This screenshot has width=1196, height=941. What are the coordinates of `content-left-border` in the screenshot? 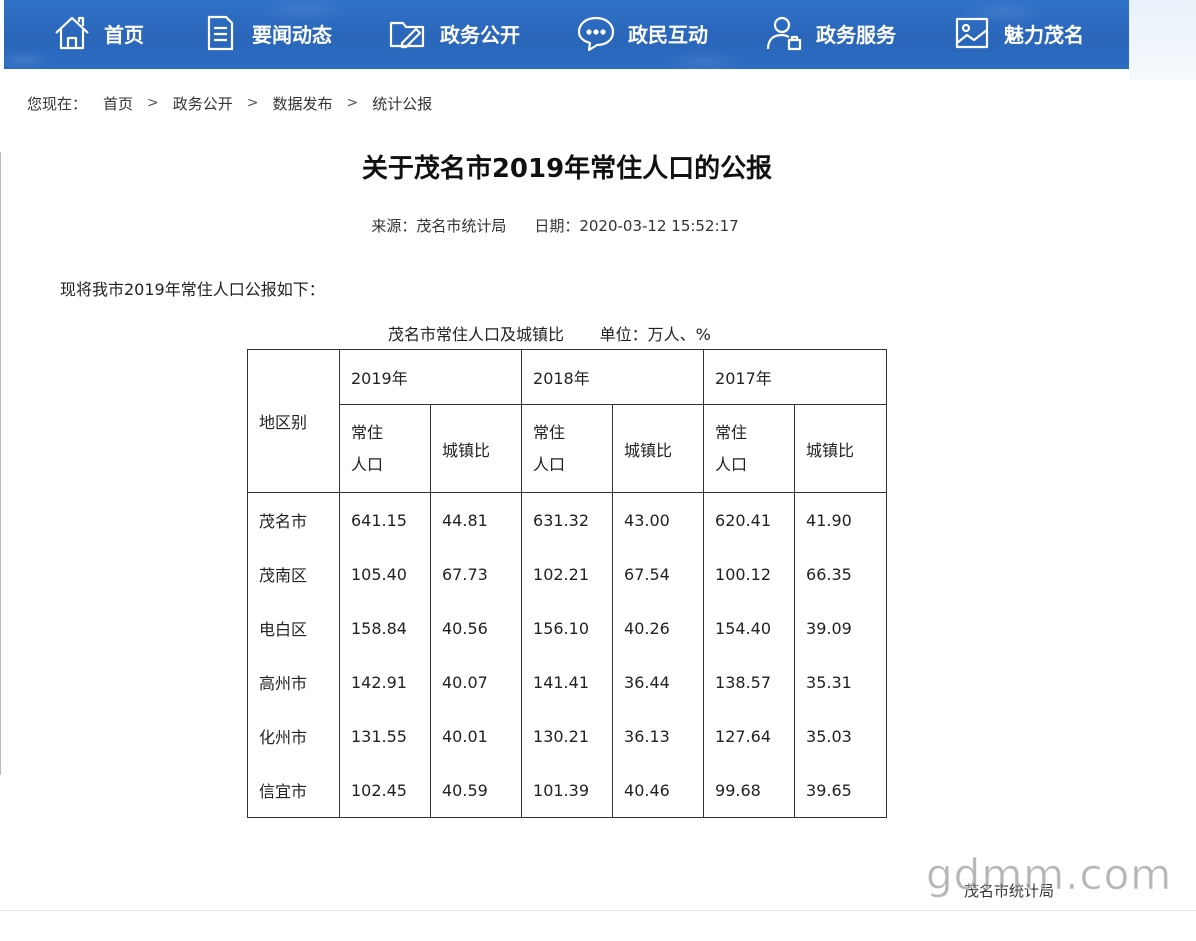 It's located at (0, 463).